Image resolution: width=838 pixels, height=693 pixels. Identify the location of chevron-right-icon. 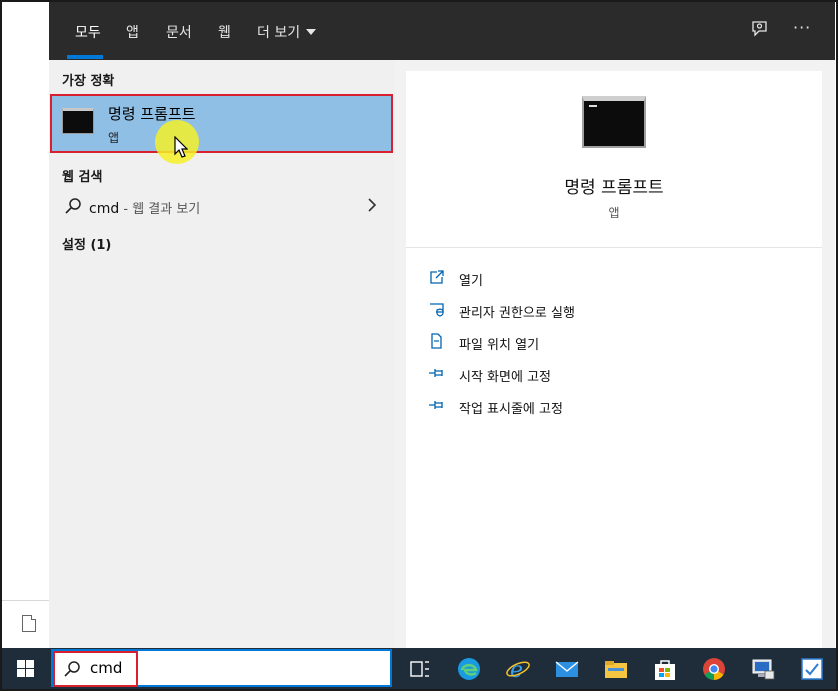
(372, 207).